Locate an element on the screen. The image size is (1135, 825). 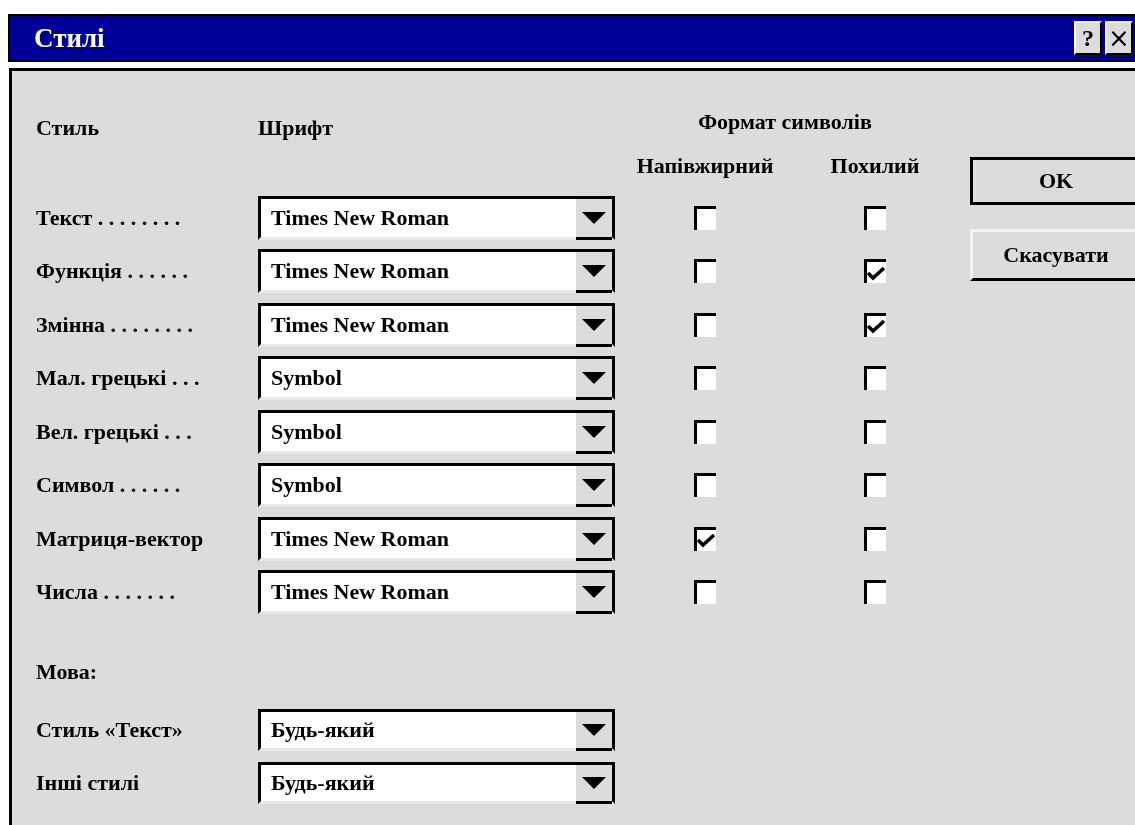
language-label: Мова: is located at coordinates (67, 672).